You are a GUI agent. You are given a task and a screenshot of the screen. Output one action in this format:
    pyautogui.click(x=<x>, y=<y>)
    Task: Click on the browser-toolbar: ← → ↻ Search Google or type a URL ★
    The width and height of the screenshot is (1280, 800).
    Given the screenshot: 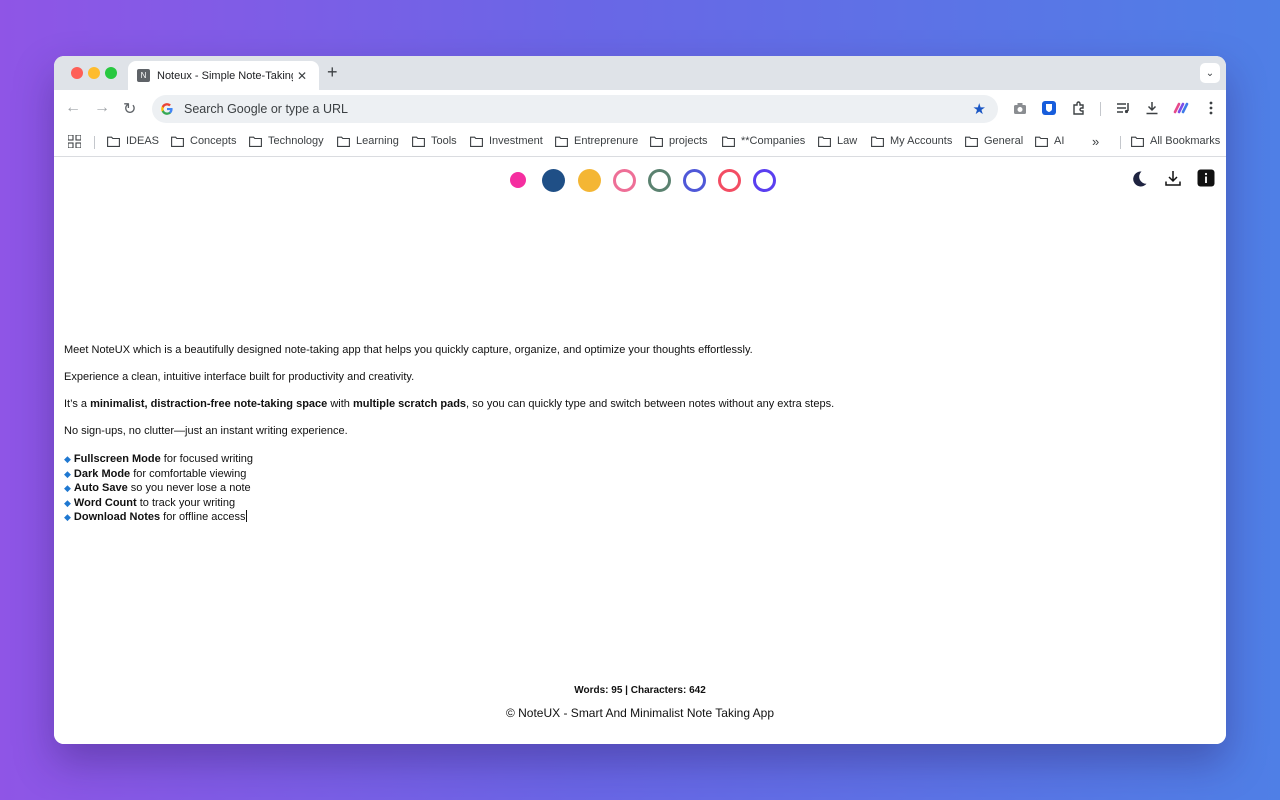 What is the action you would take?
    pyautogui.click(x=640, y=109)
    